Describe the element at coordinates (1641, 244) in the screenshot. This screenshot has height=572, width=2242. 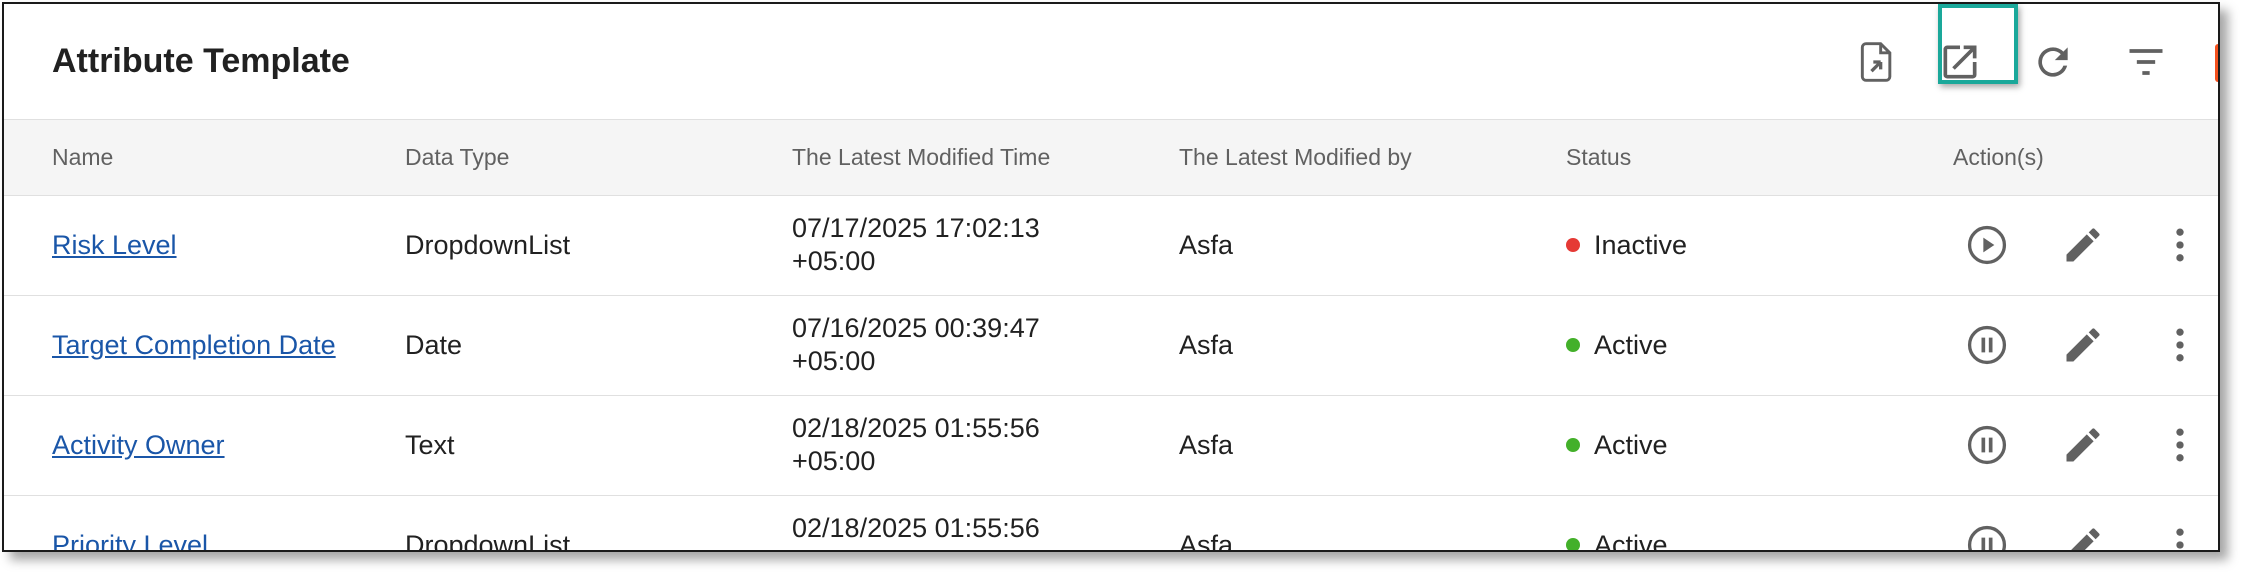
I see `status-label: Inactive` at that location.